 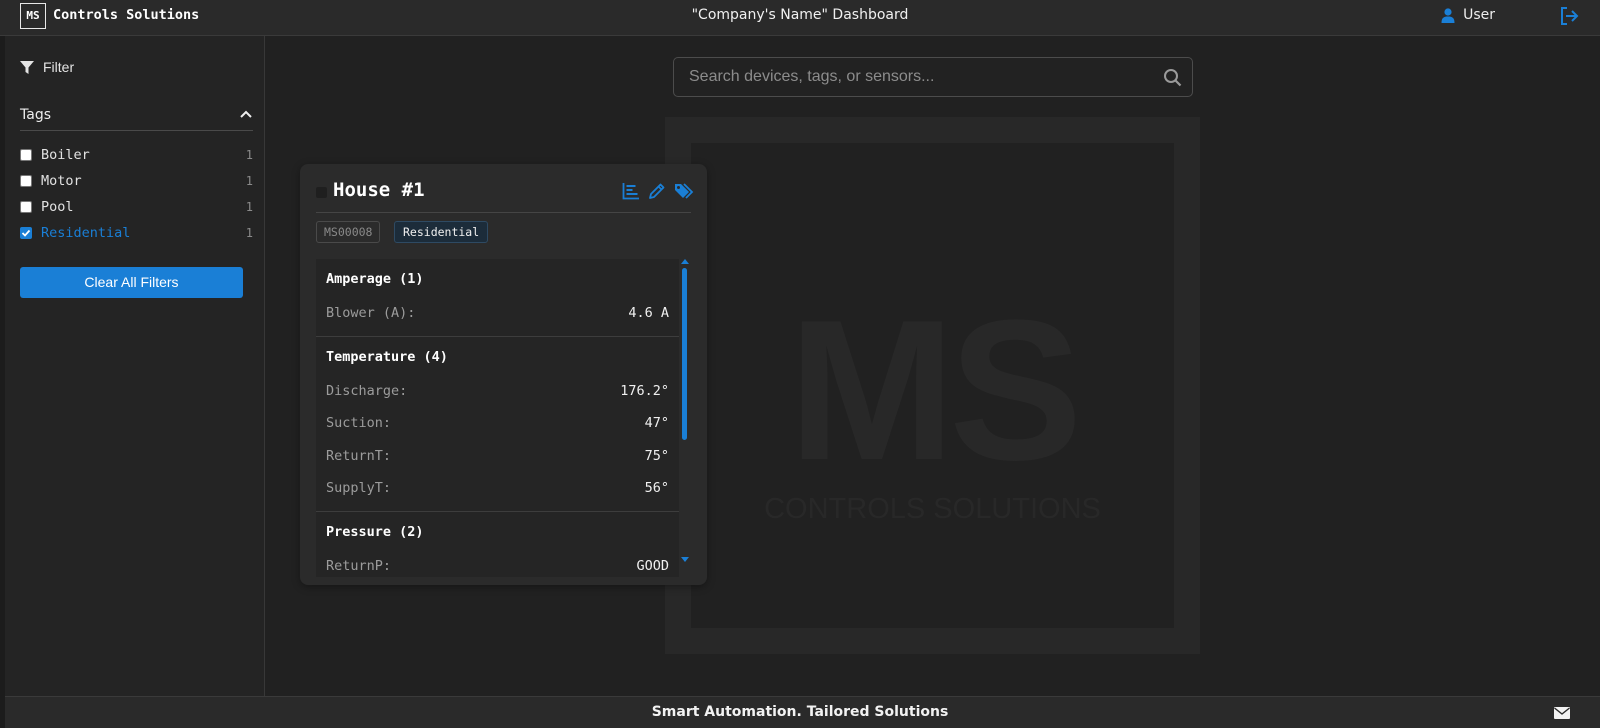 I want to click on device-id-badge: MS00008, so click(x=348, y=232).